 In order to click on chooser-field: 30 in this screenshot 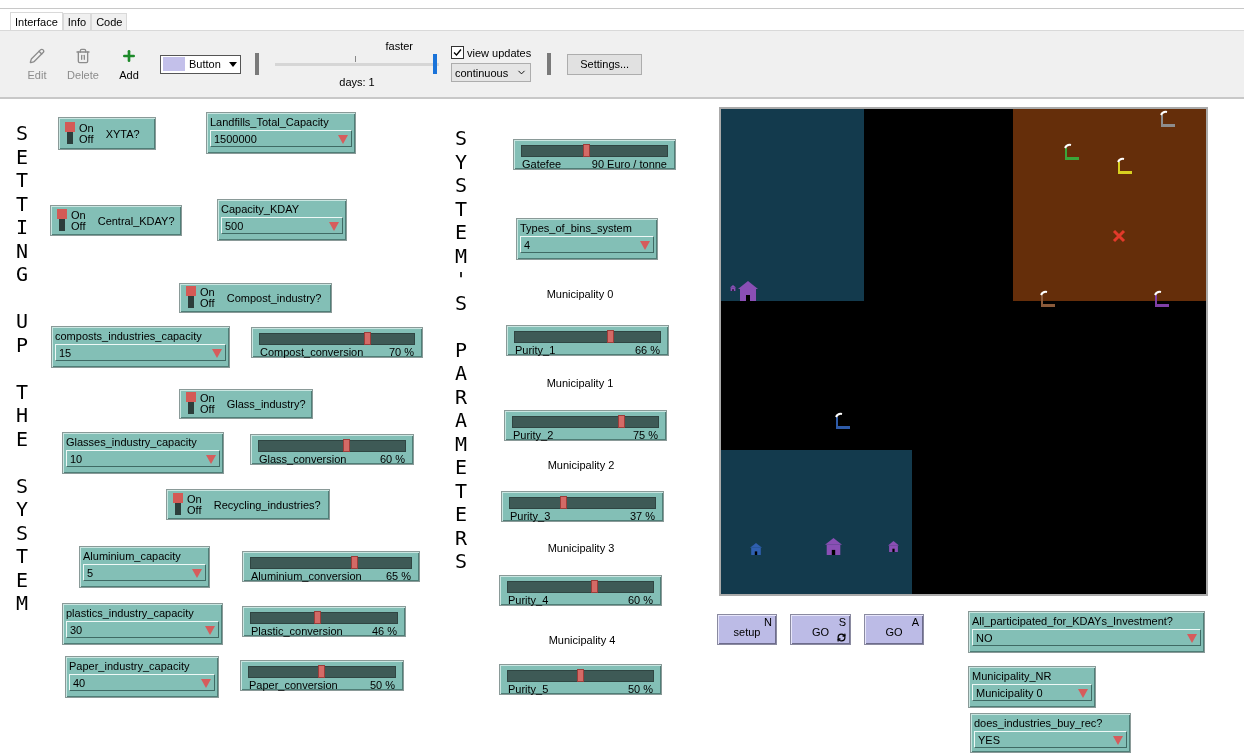, I will do `click(142, 629)`.